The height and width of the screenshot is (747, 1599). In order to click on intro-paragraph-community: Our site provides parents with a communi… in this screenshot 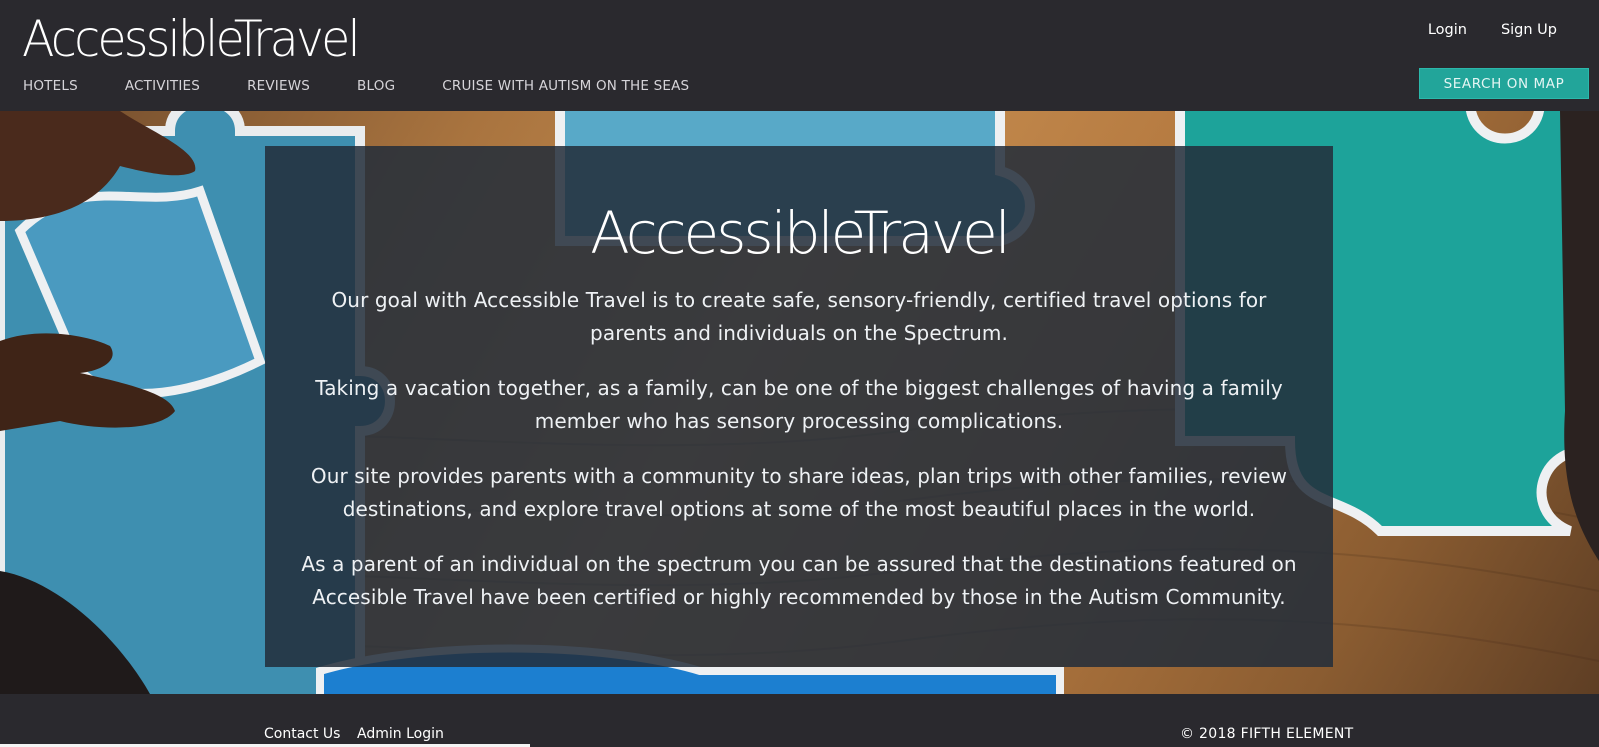, I will do `click(799, 492)`.